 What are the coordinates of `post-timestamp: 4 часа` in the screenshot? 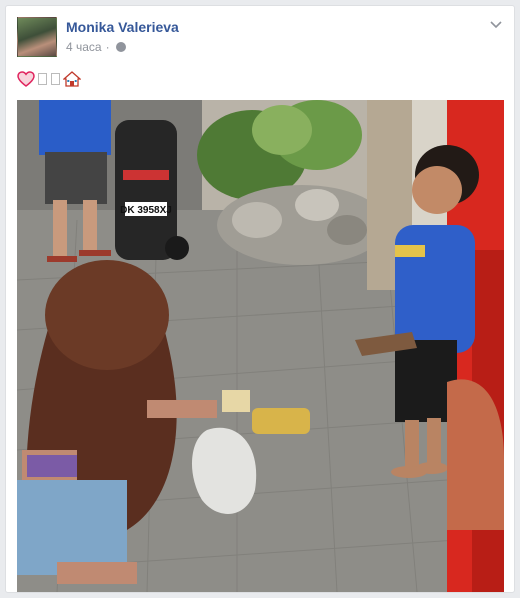 It's located at (84, 47).